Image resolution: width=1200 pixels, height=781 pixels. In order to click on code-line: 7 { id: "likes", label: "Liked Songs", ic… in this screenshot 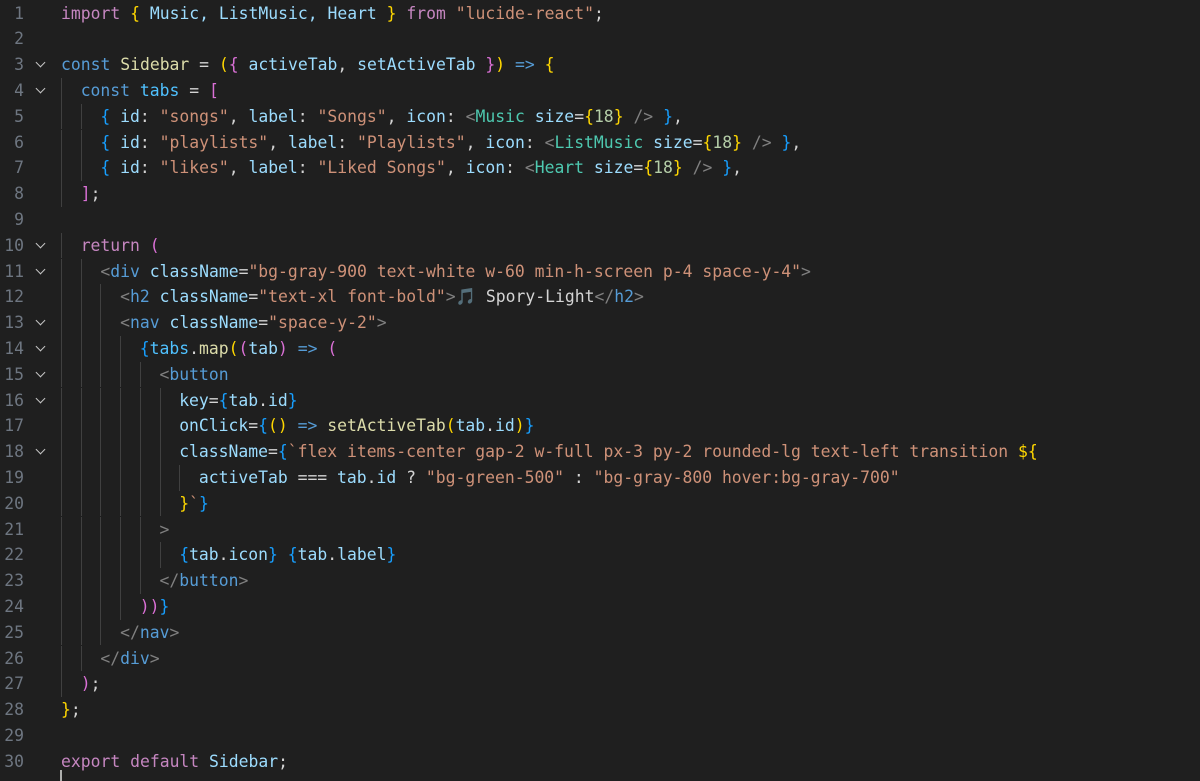, I will do `click(600, 168)`.